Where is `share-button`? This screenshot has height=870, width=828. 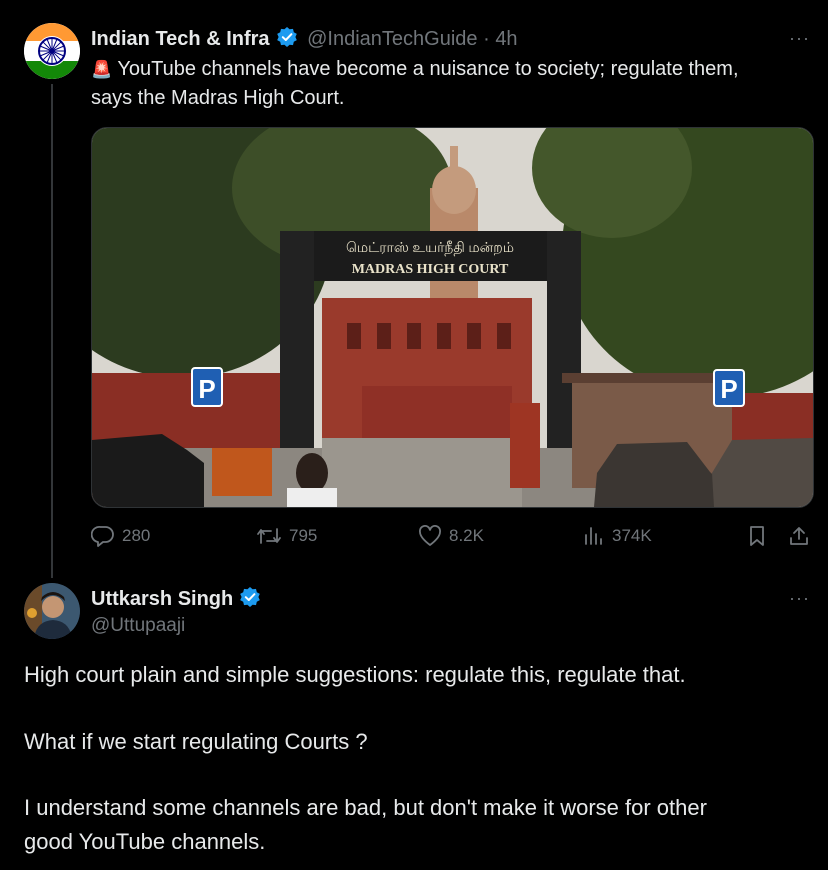
share-button is located at coordinates (799, 536).